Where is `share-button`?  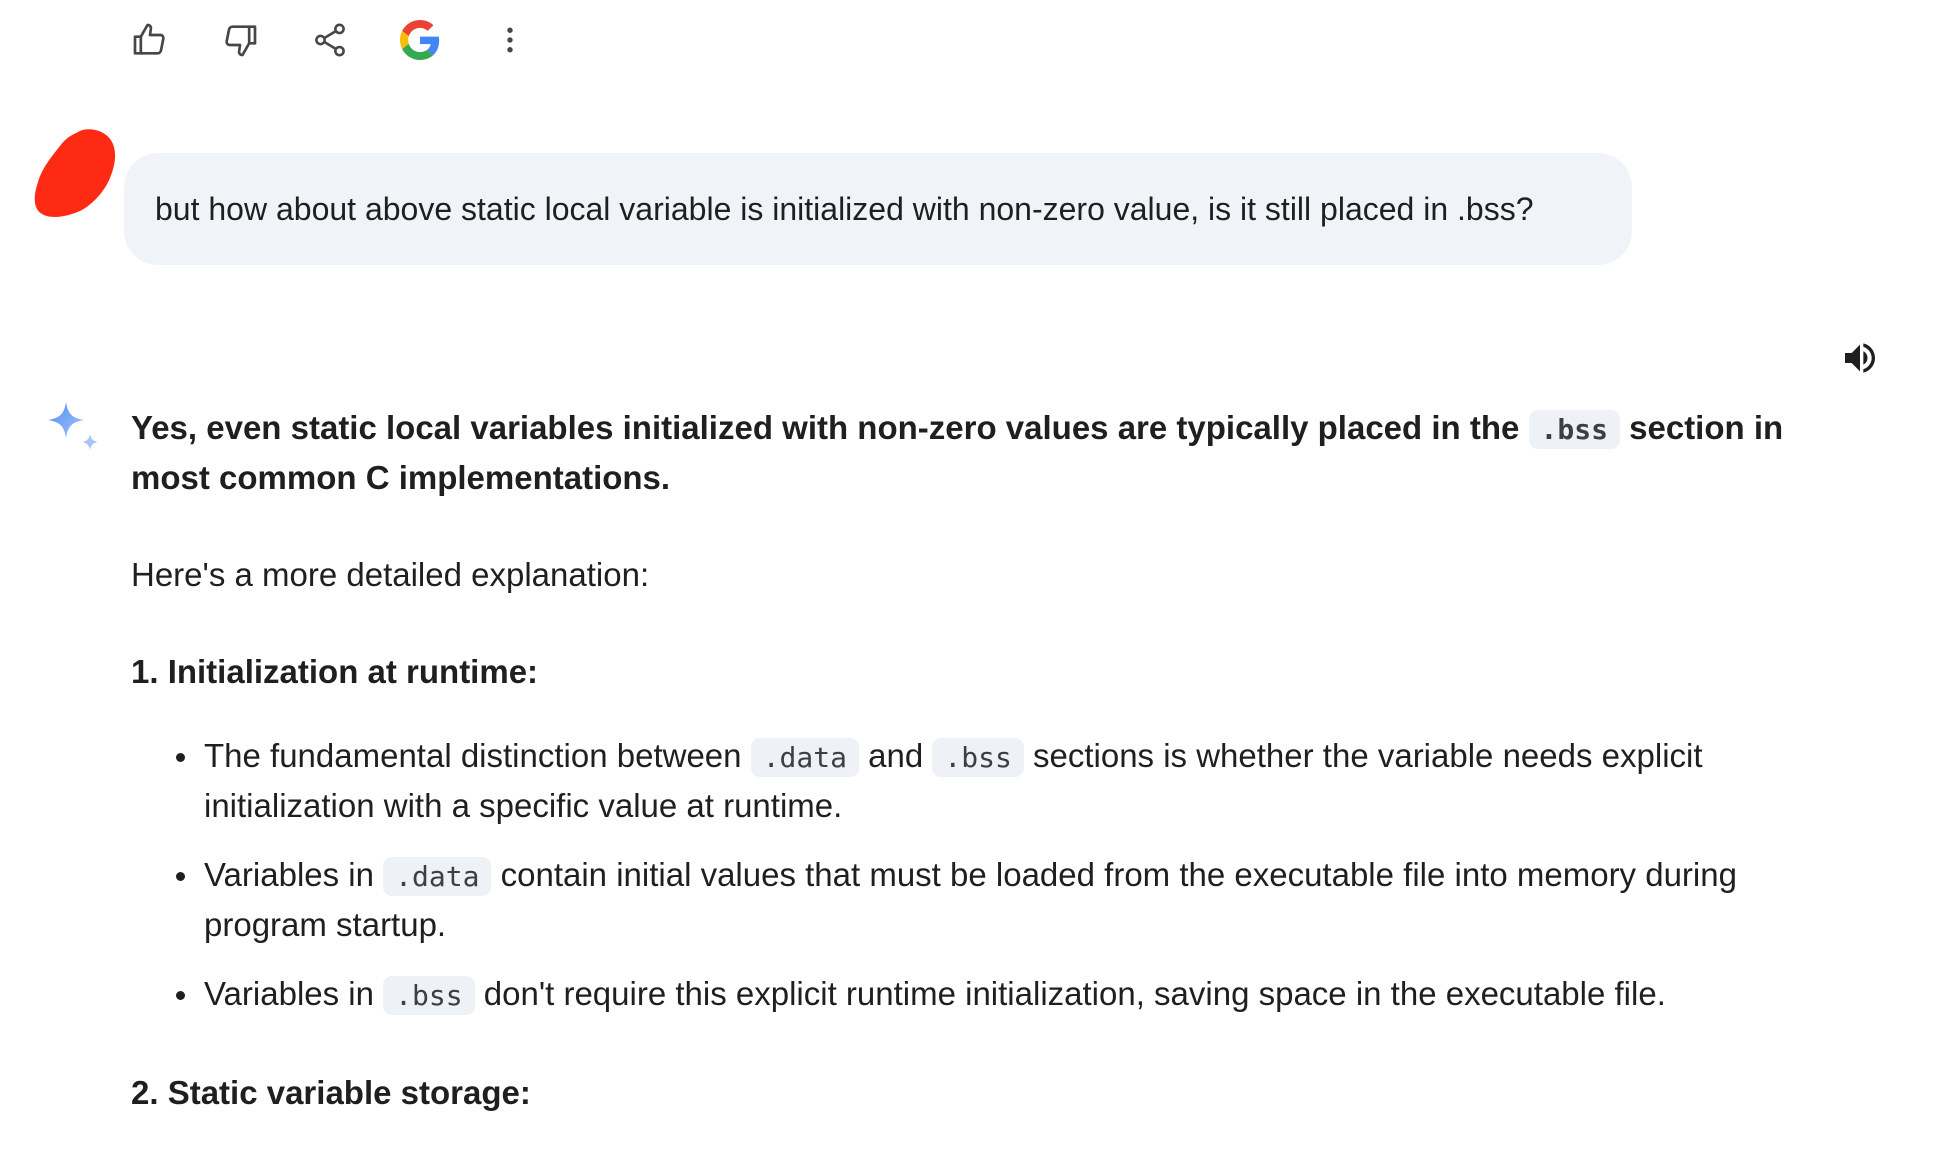 share-button is located at coordinates (330, 40).